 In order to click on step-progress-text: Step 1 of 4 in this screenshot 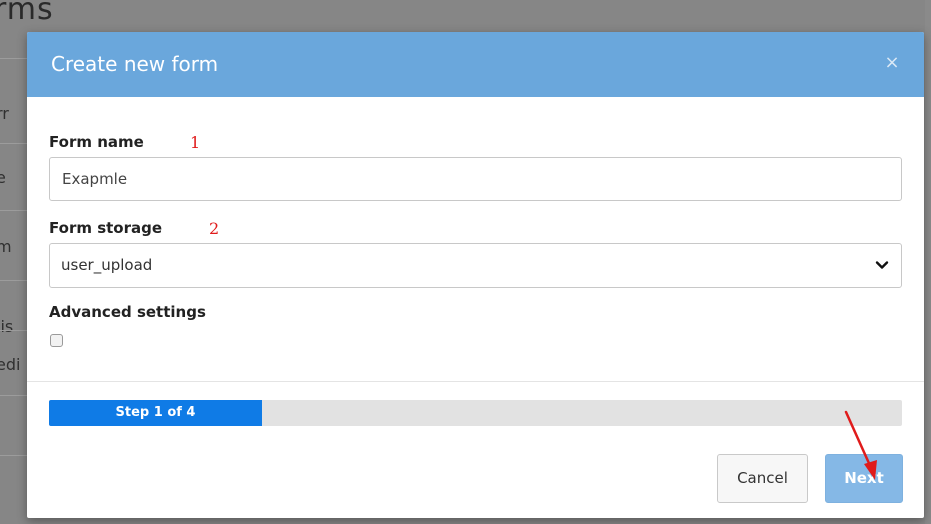, I will do `click(155, 412)`.